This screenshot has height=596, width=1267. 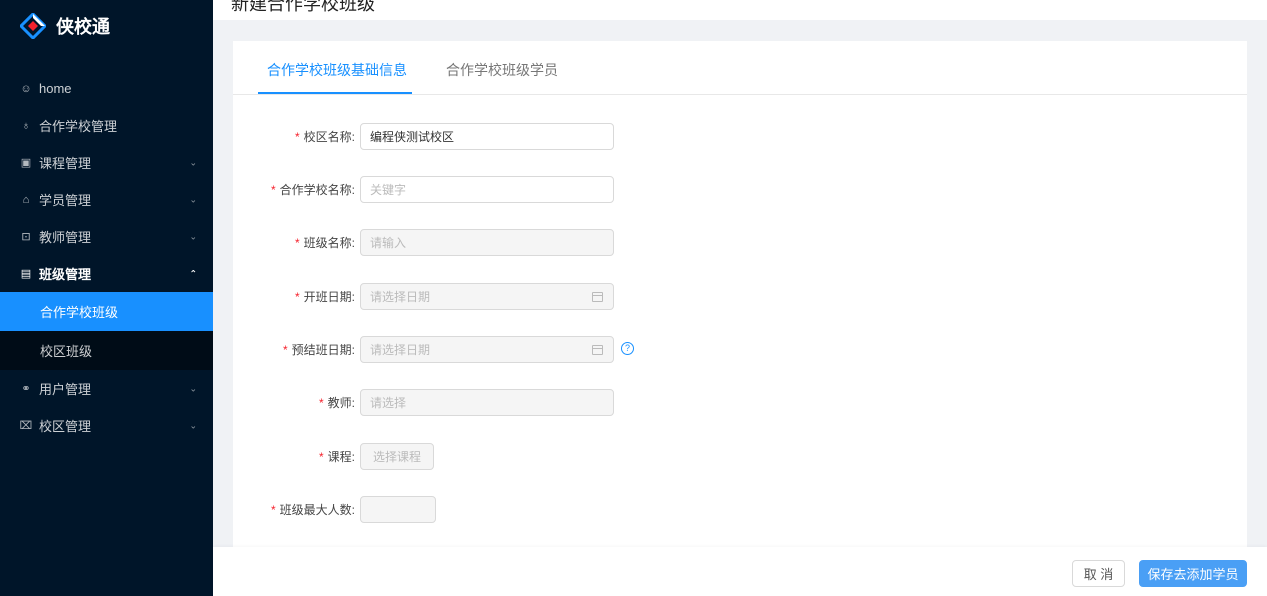 I want to click on action-footer: 取 消 保存去添加学员, so click(x=740, y=571).